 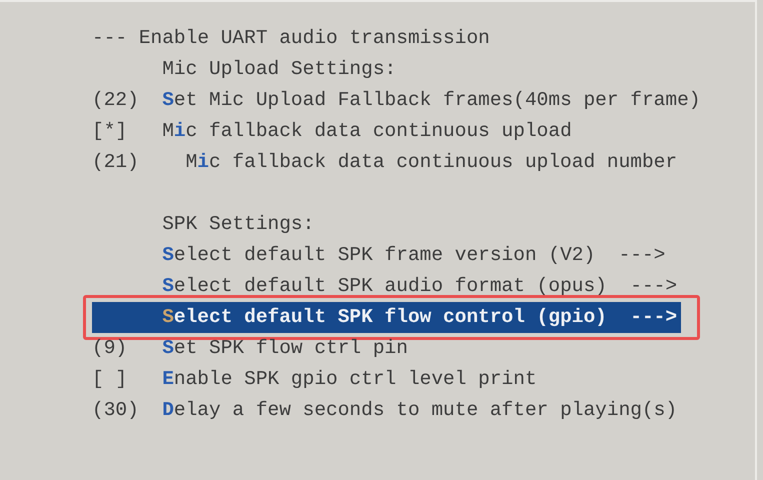 What do you see at coordinates (380, 255) in the screenshot?
I see `submenu-entry: Select default SPK frame version (V2) --->` at bounding box center [380, 255].